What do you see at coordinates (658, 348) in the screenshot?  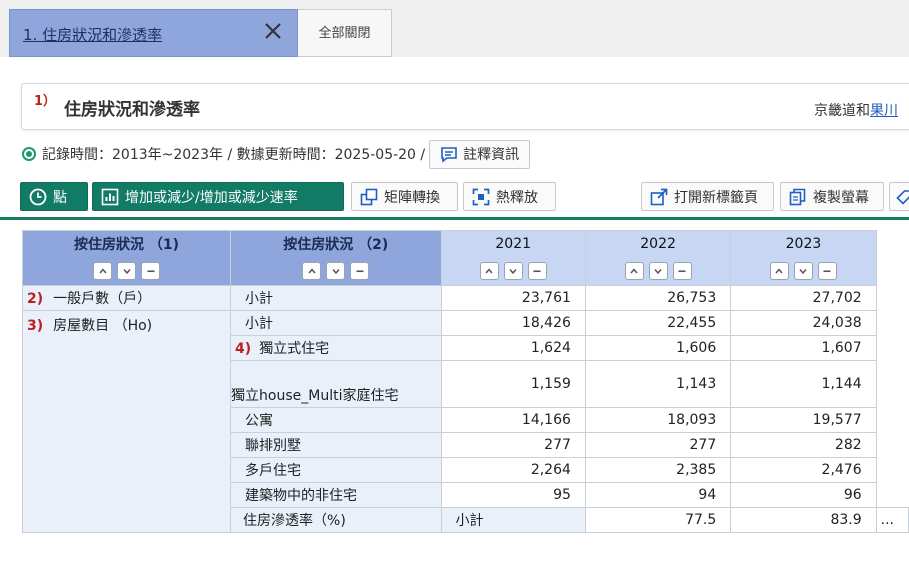 I see `cell-value: 1,606` at bounding box center [658, 348].